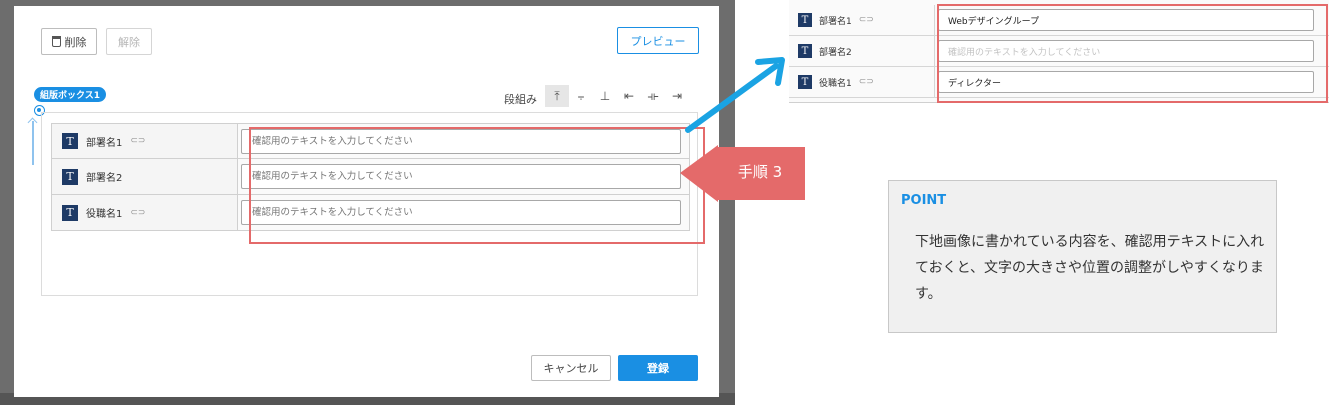 The width and height of the screenshot is (1333, 405). What do you see at coordinates (629, 96) in the screenshot?
I see `align-left-icon: ⇤` at bounding box center [629, 96].